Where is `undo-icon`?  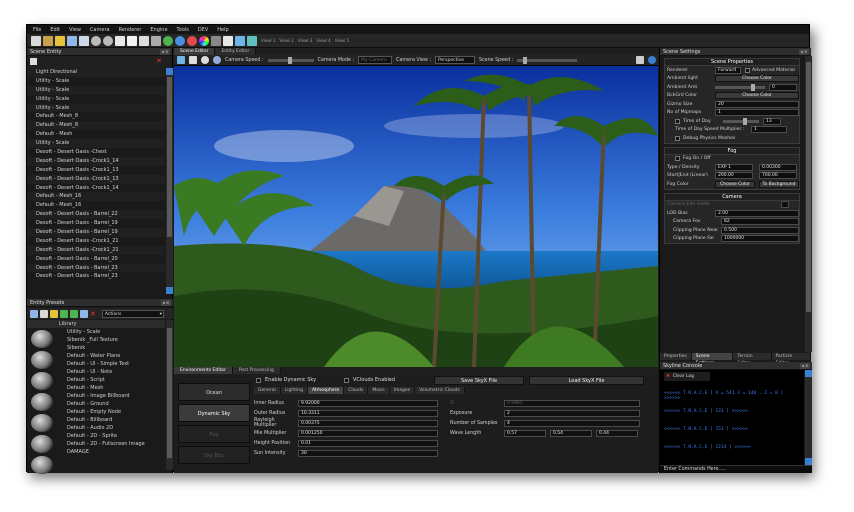 undo-icon is located at coordinates (96, 40).